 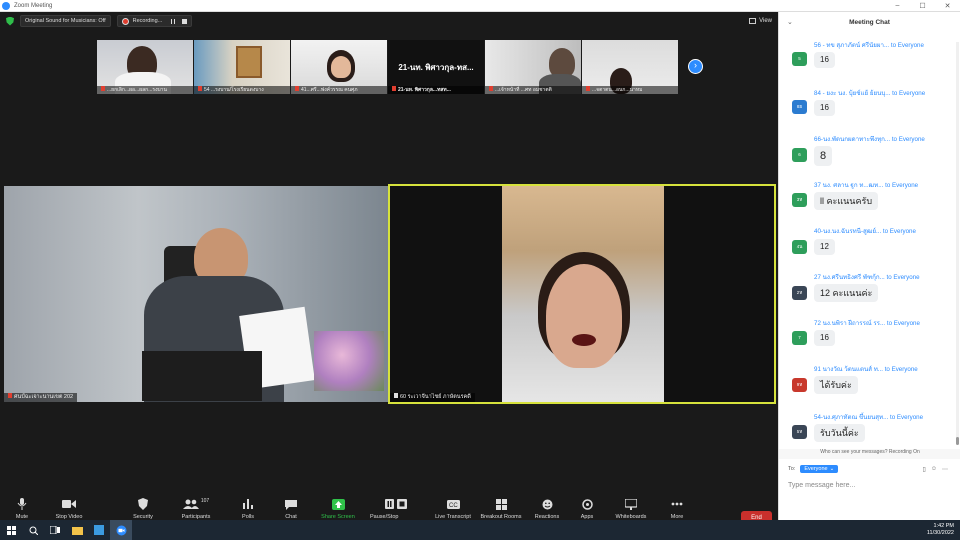 I want to click on sender-avatar: 3ห, so click(x=799, y=200).